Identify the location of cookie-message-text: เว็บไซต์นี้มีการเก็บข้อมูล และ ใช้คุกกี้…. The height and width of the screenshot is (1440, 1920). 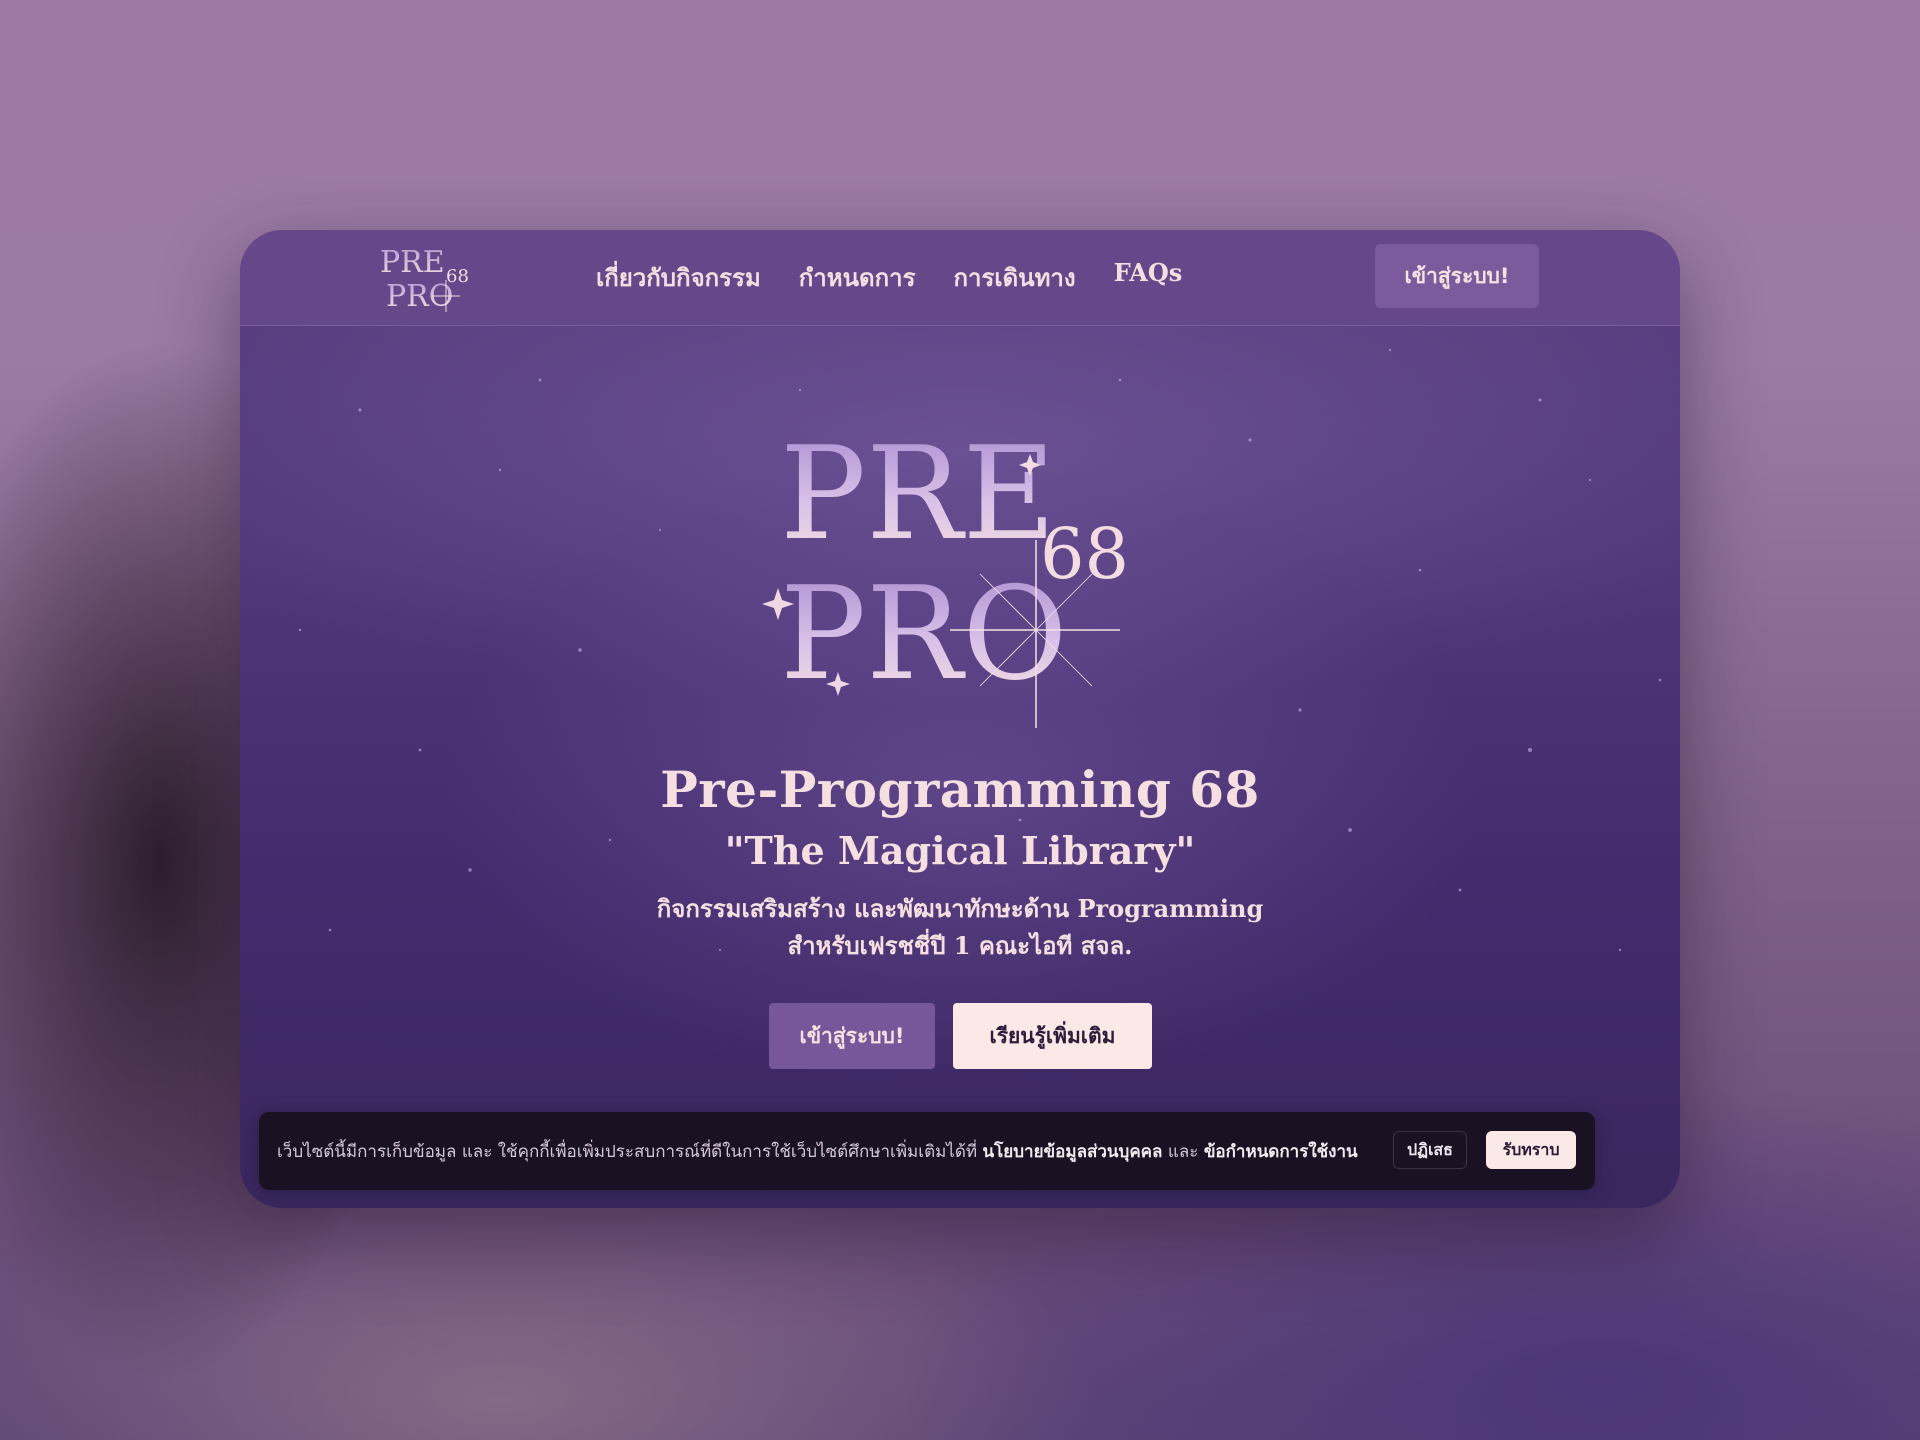
(630, 1152).